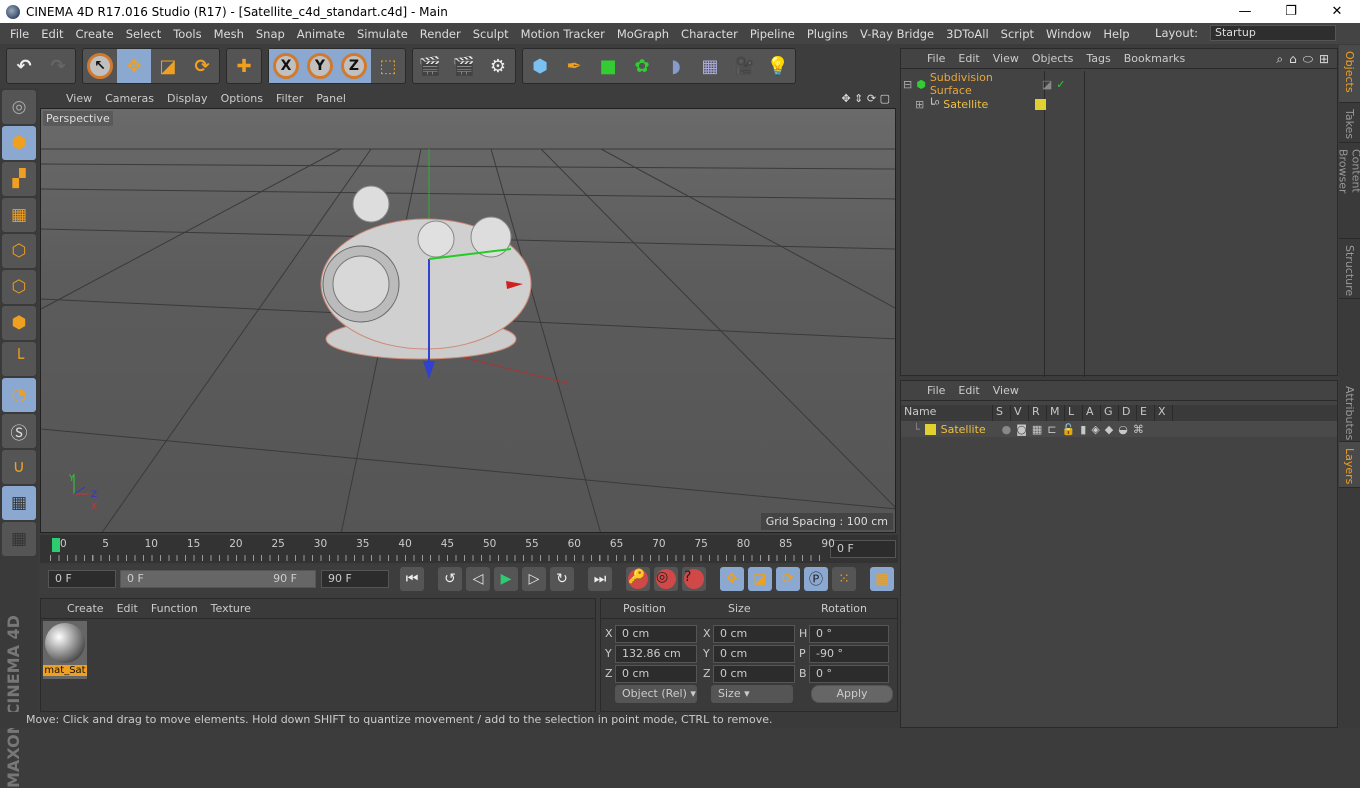 Image resolution: width=1360 pixels, height=788 pixels. Describe the element at coordinates (1092, 413) in the screenshot. I see `layer-column-a: A` at that location.